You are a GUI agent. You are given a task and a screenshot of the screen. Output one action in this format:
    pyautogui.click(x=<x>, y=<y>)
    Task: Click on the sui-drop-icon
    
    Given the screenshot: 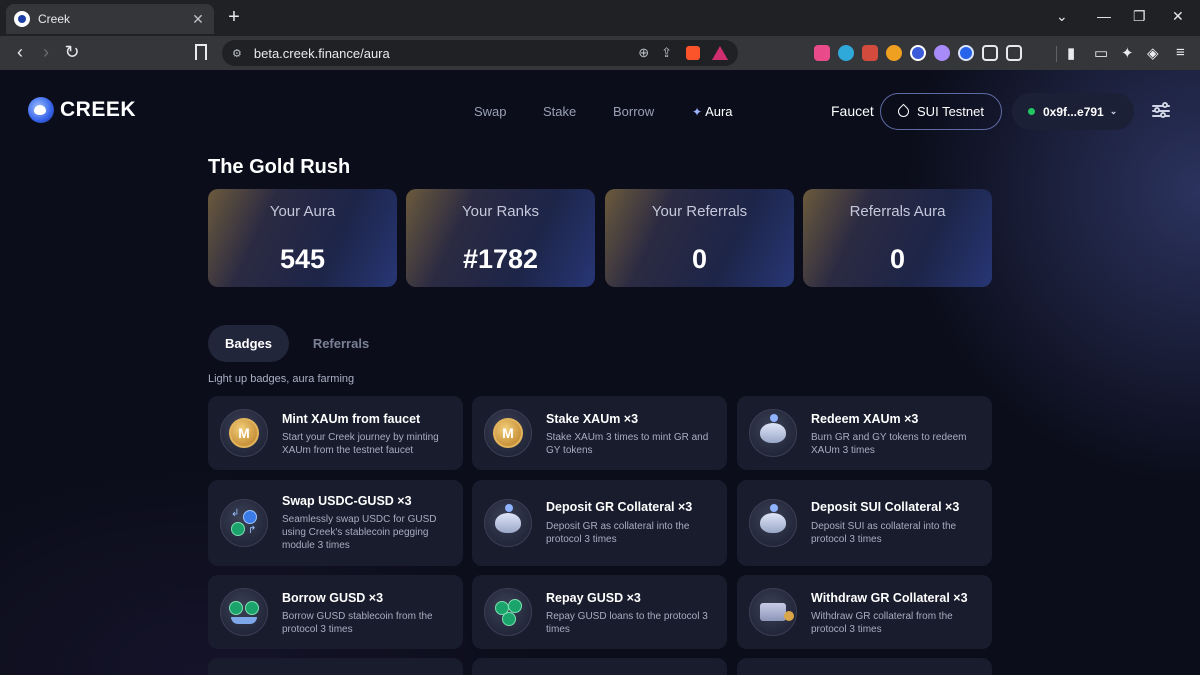 What is the action you would take?
    pyautogui.click(x=903, y=111)
    